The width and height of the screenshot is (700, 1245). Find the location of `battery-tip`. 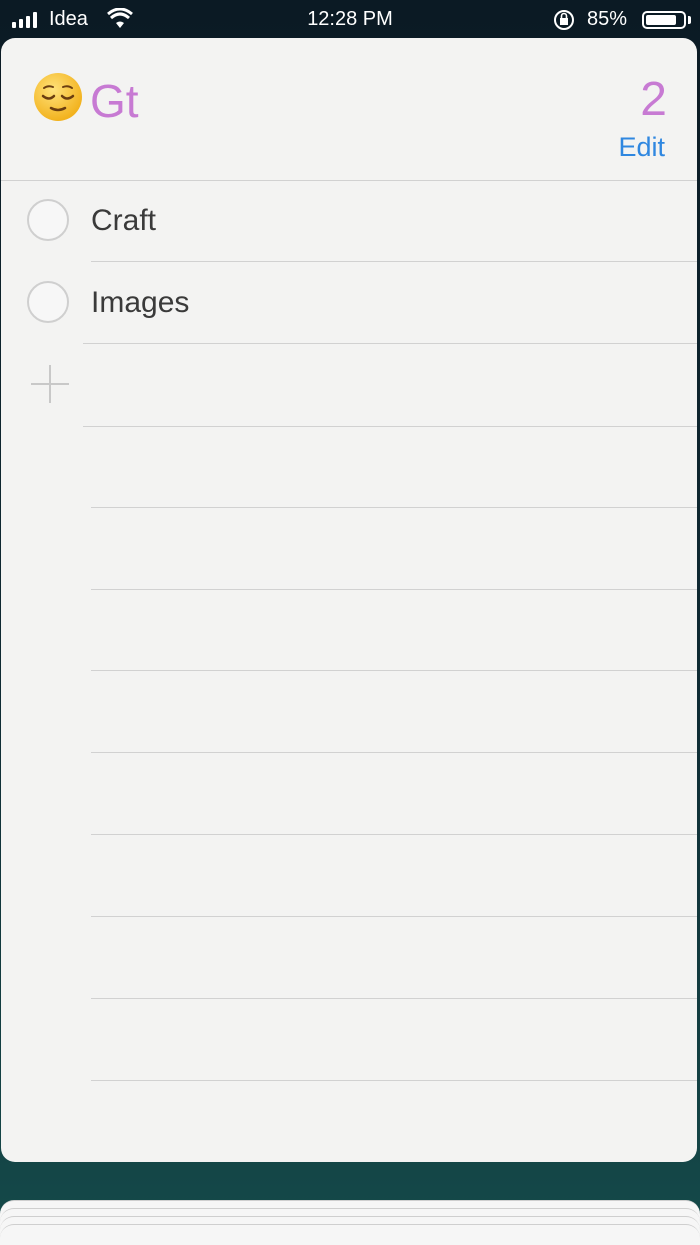

battery-tip is located at coordinates (689, 20).